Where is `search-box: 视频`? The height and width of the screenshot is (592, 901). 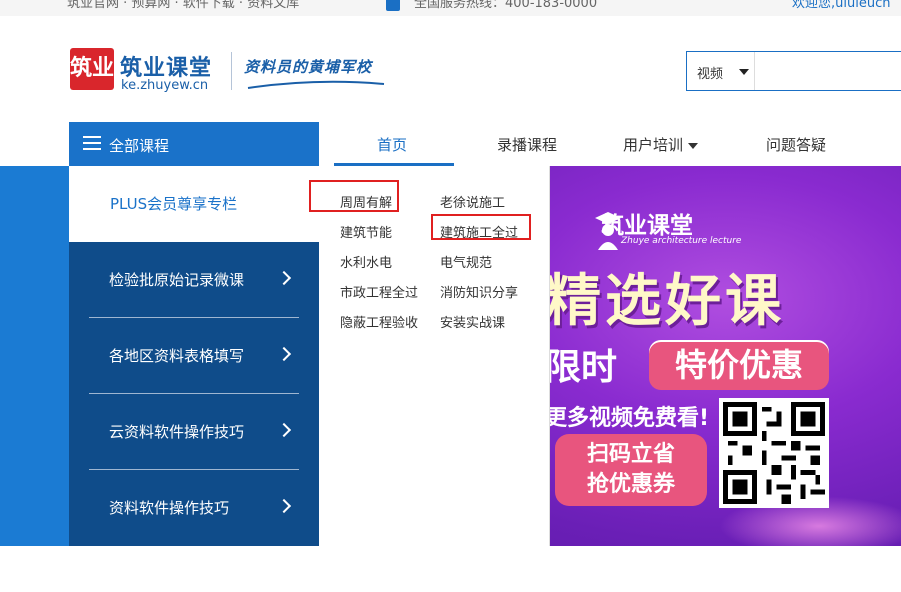
search-box: 视频 is located at coordinates (793, 71).